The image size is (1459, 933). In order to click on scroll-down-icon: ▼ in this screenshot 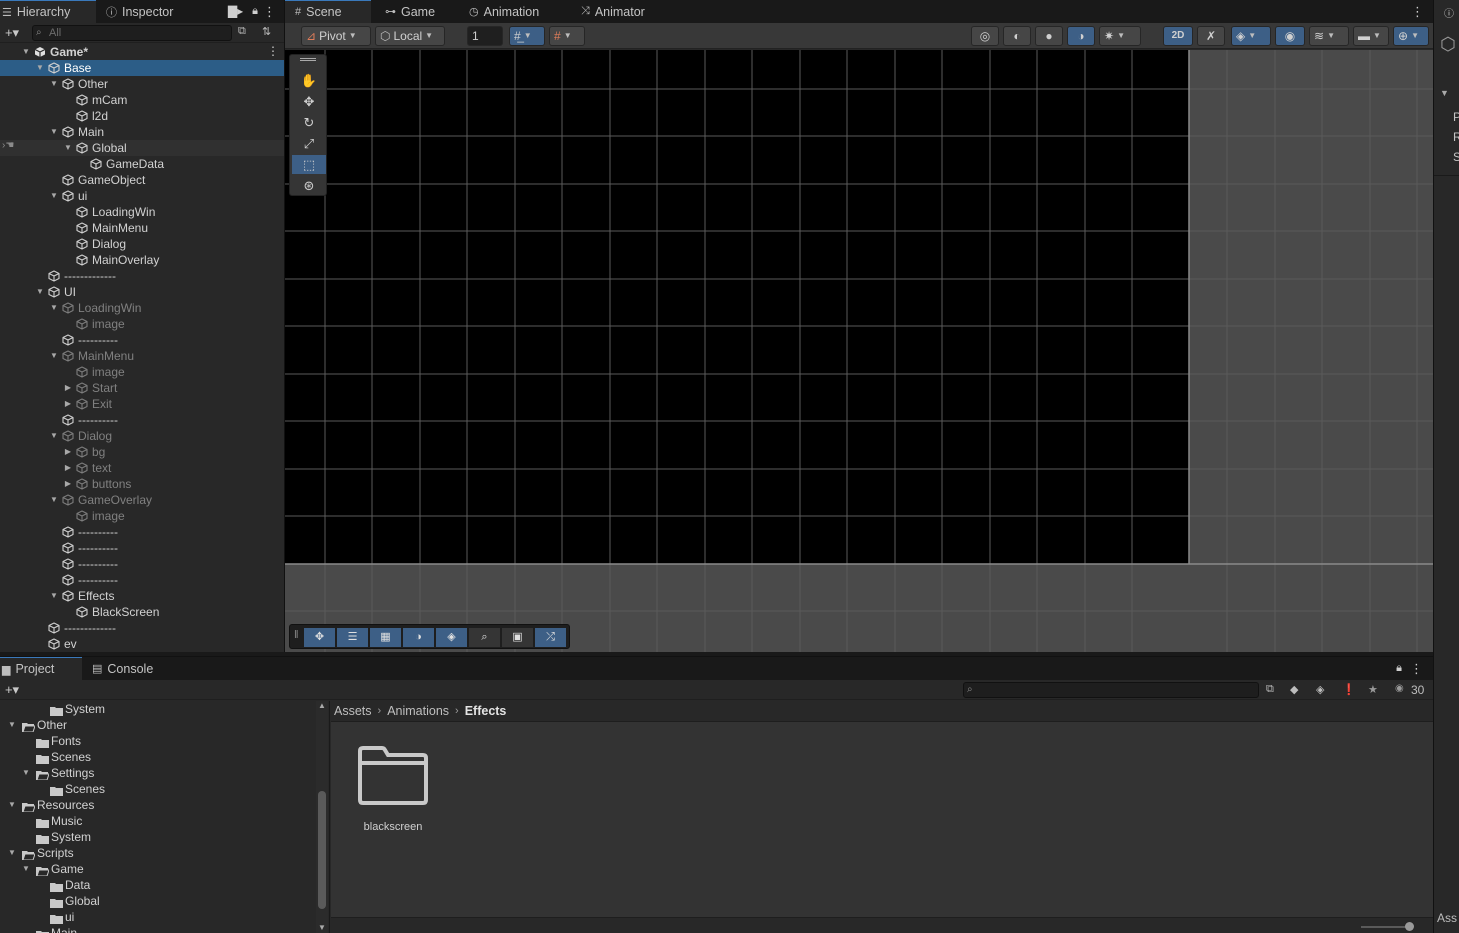, I will do `click(322, 927)`.